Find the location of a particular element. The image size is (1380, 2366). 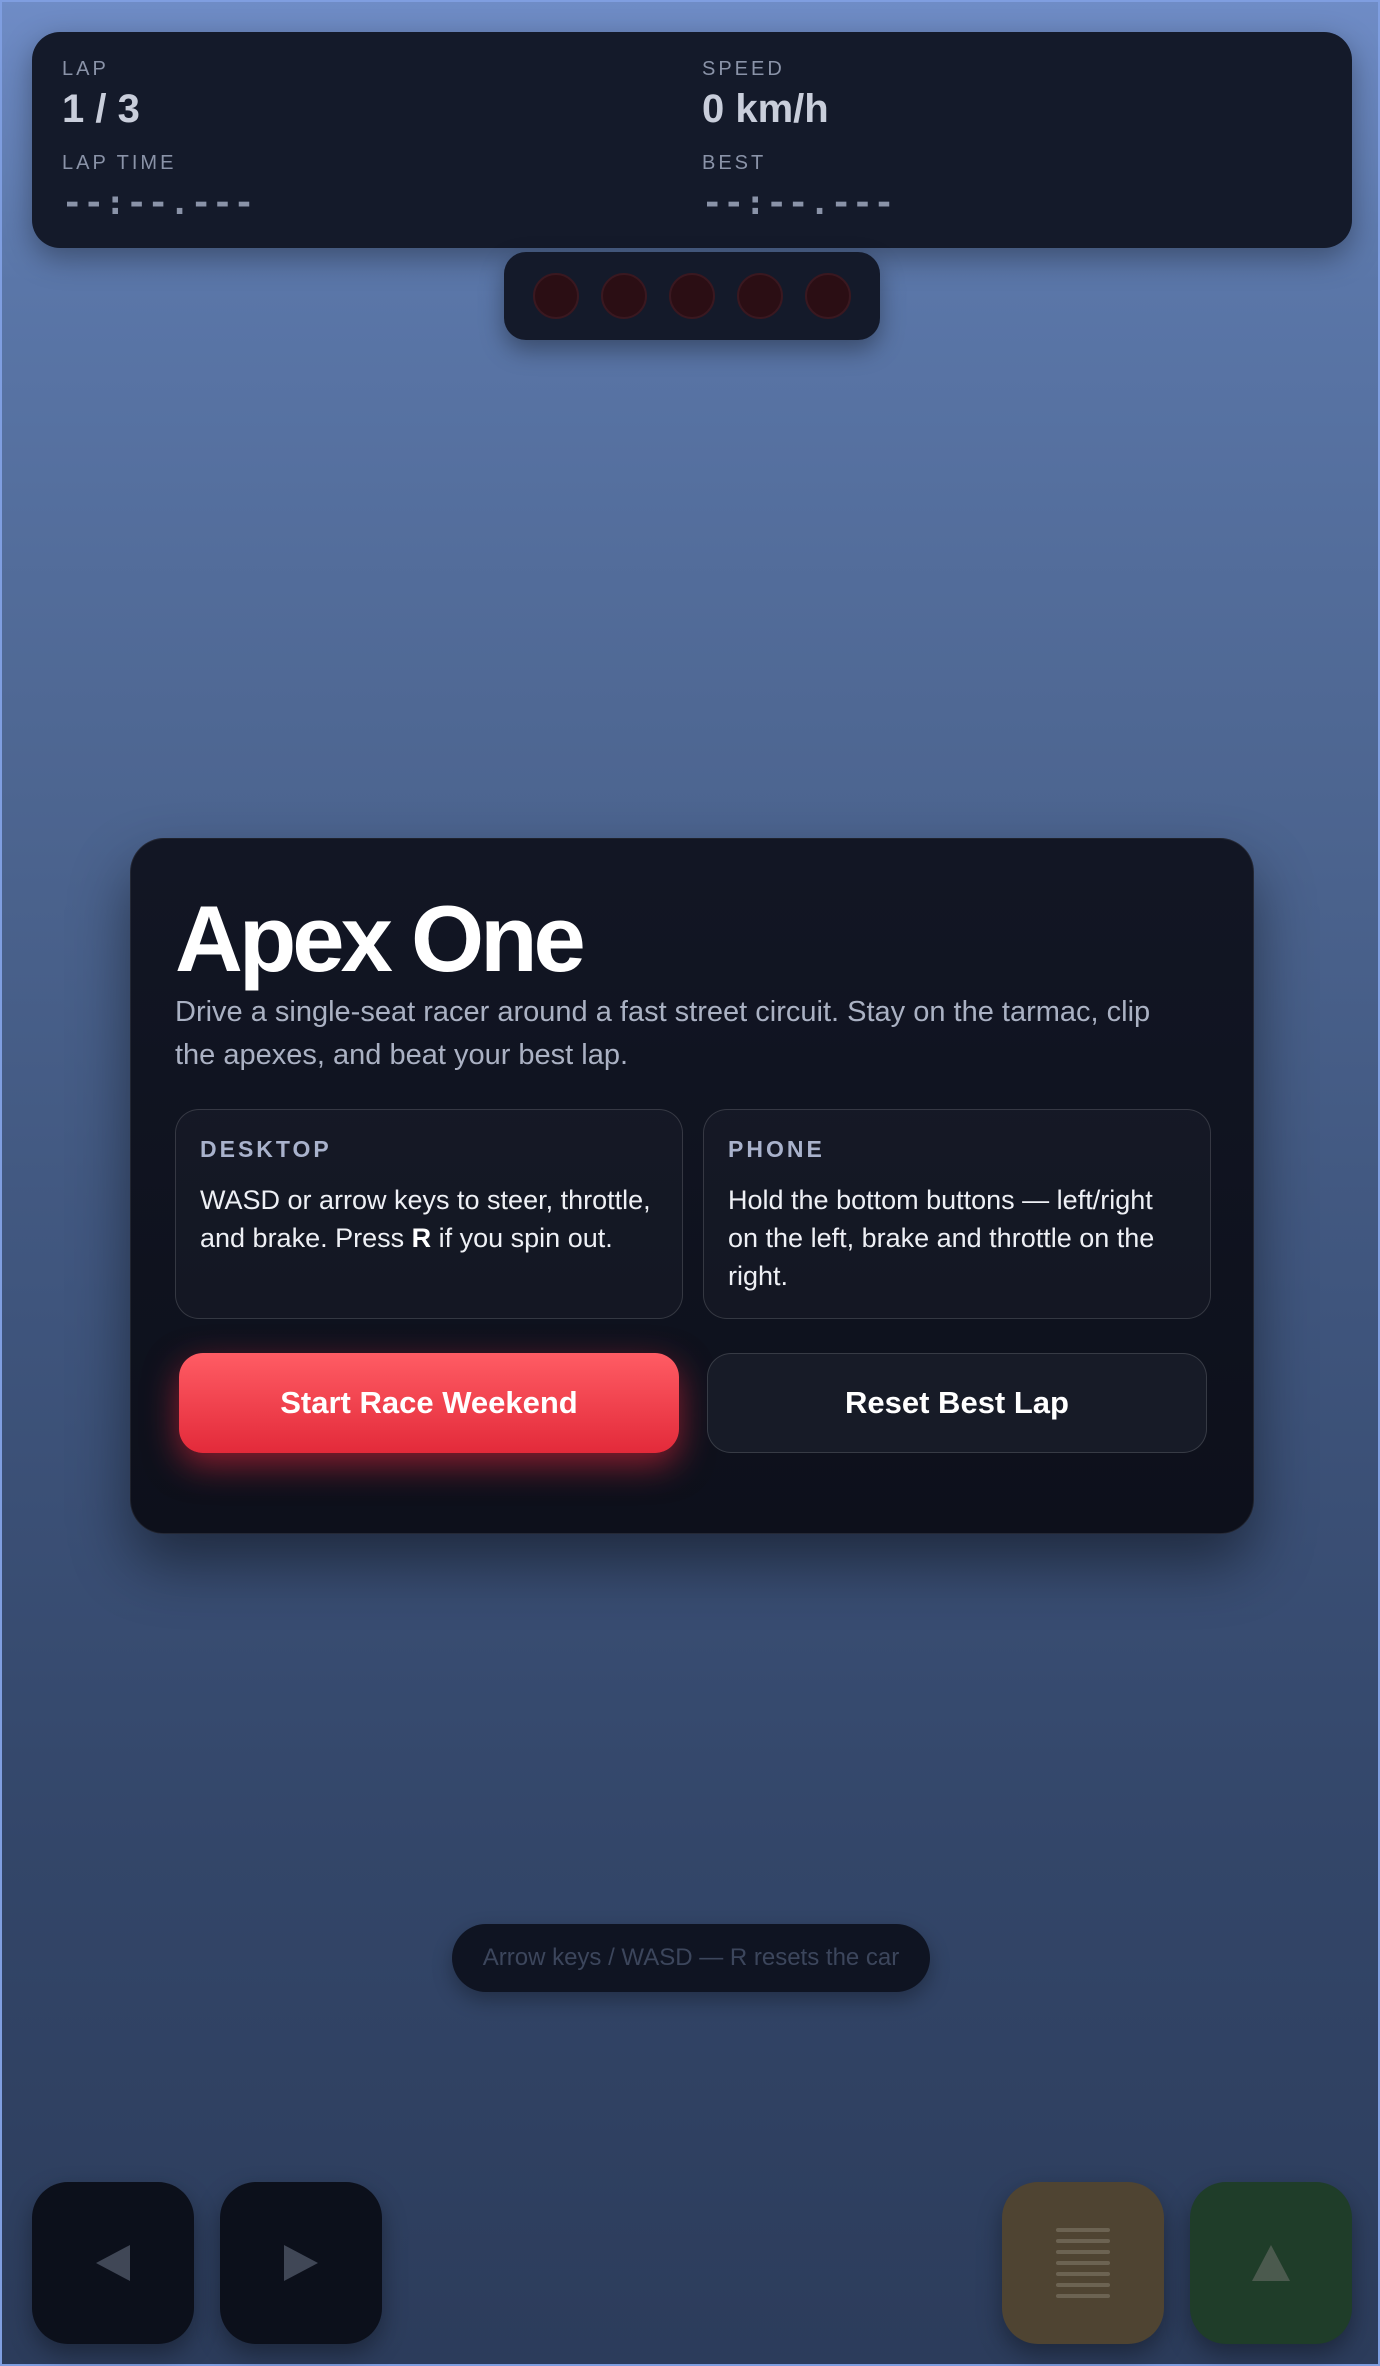

throttle-button is located at coordinates (1271, 2263).